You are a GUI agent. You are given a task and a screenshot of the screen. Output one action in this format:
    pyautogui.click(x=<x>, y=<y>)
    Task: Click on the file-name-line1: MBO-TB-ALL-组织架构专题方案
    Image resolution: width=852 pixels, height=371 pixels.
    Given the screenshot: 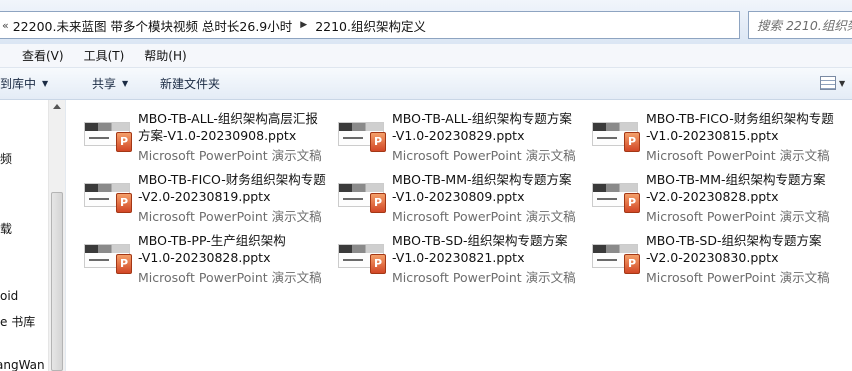 What is the action you would take?
    pyautogui.click(x=482, y=118)
    